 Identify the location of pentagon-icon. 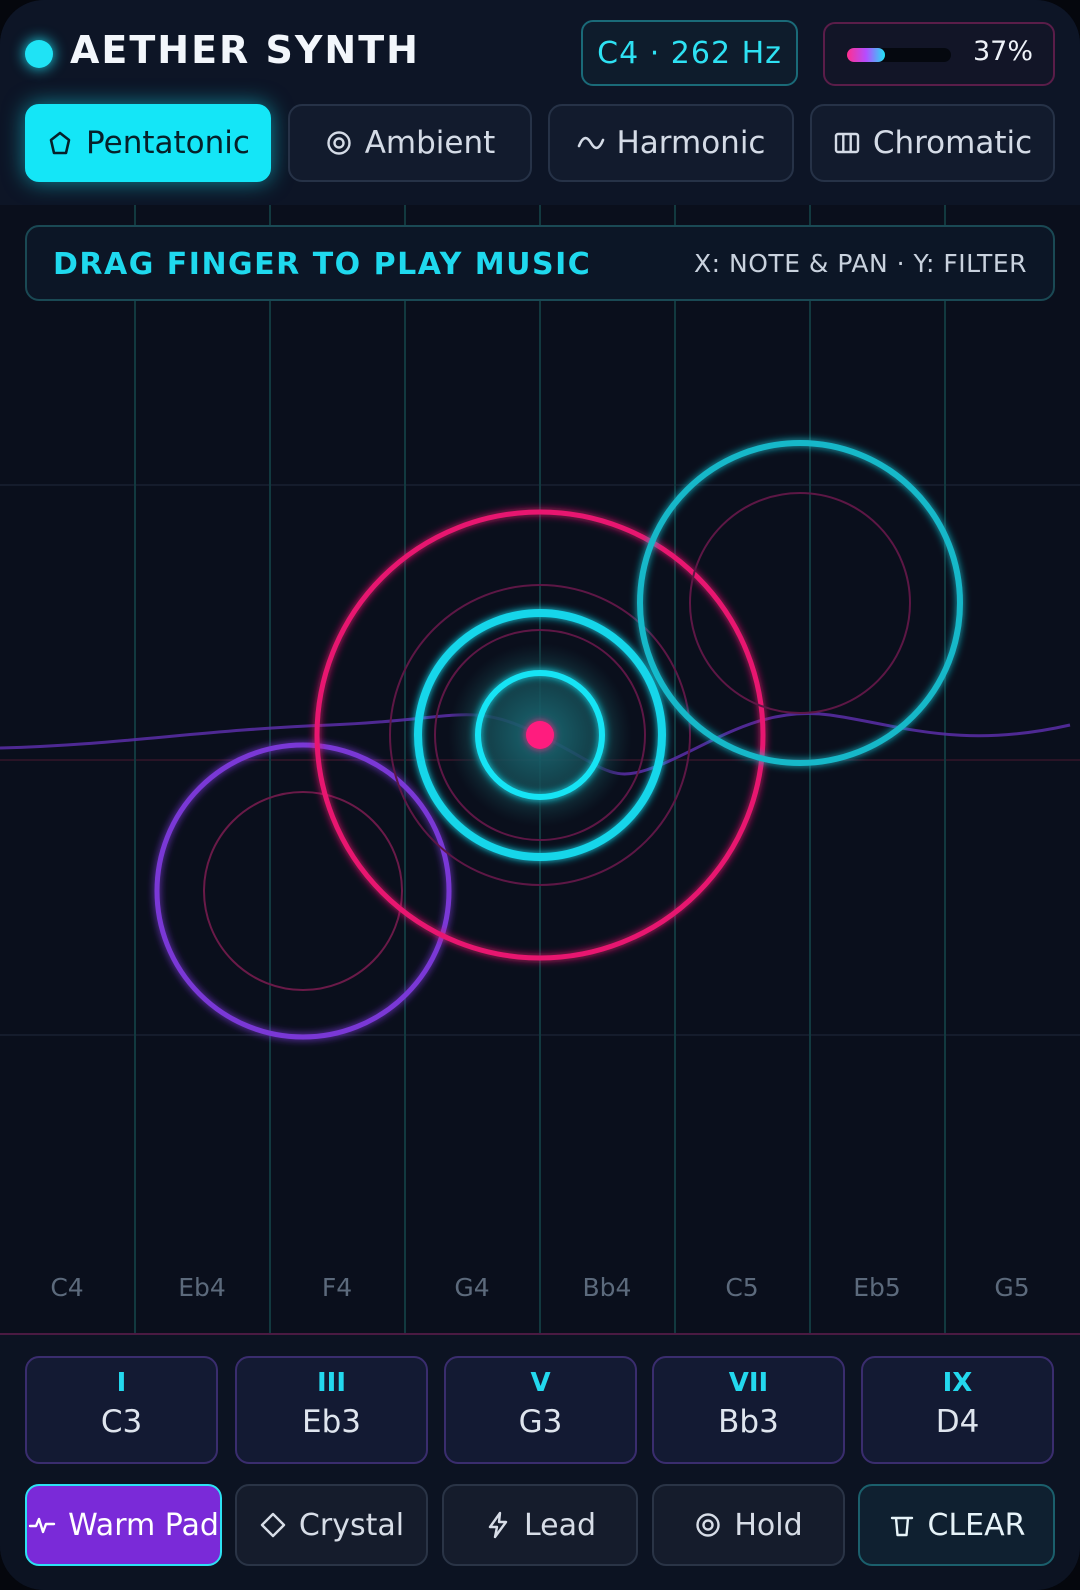
(60, 143).